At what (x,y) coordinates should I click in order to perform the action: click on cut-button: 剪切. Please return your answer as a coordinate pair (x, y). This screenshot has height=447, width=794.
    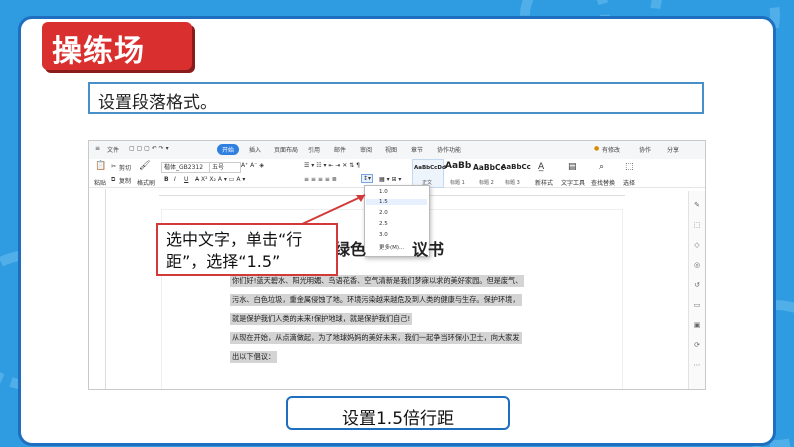
    Looking at the image, I should click on (125, 167).